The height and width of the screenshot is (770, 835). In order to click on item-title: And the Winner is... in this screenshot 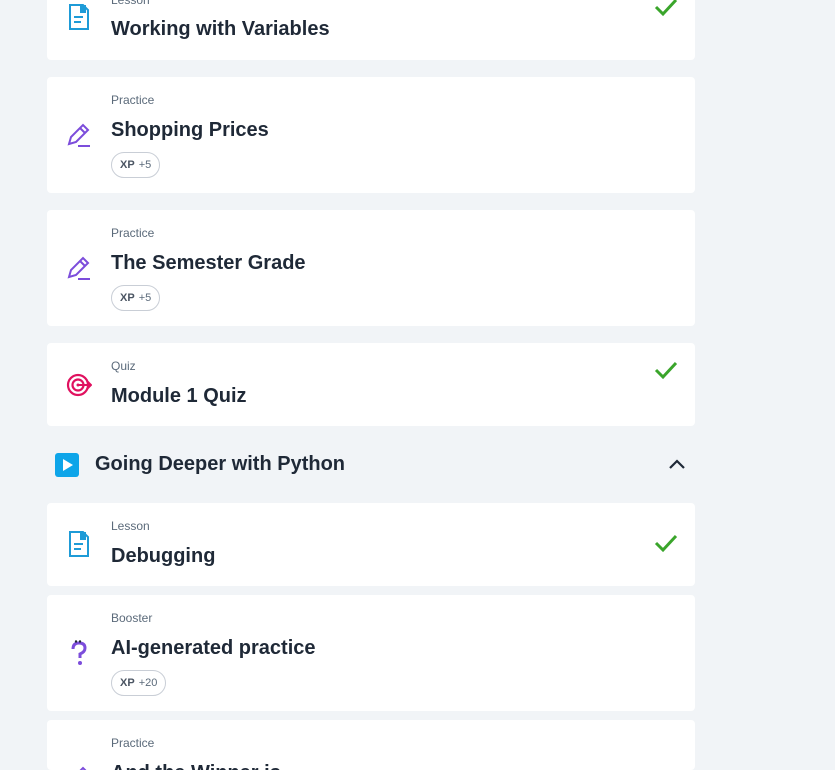, I will do `click(204, 766)`.